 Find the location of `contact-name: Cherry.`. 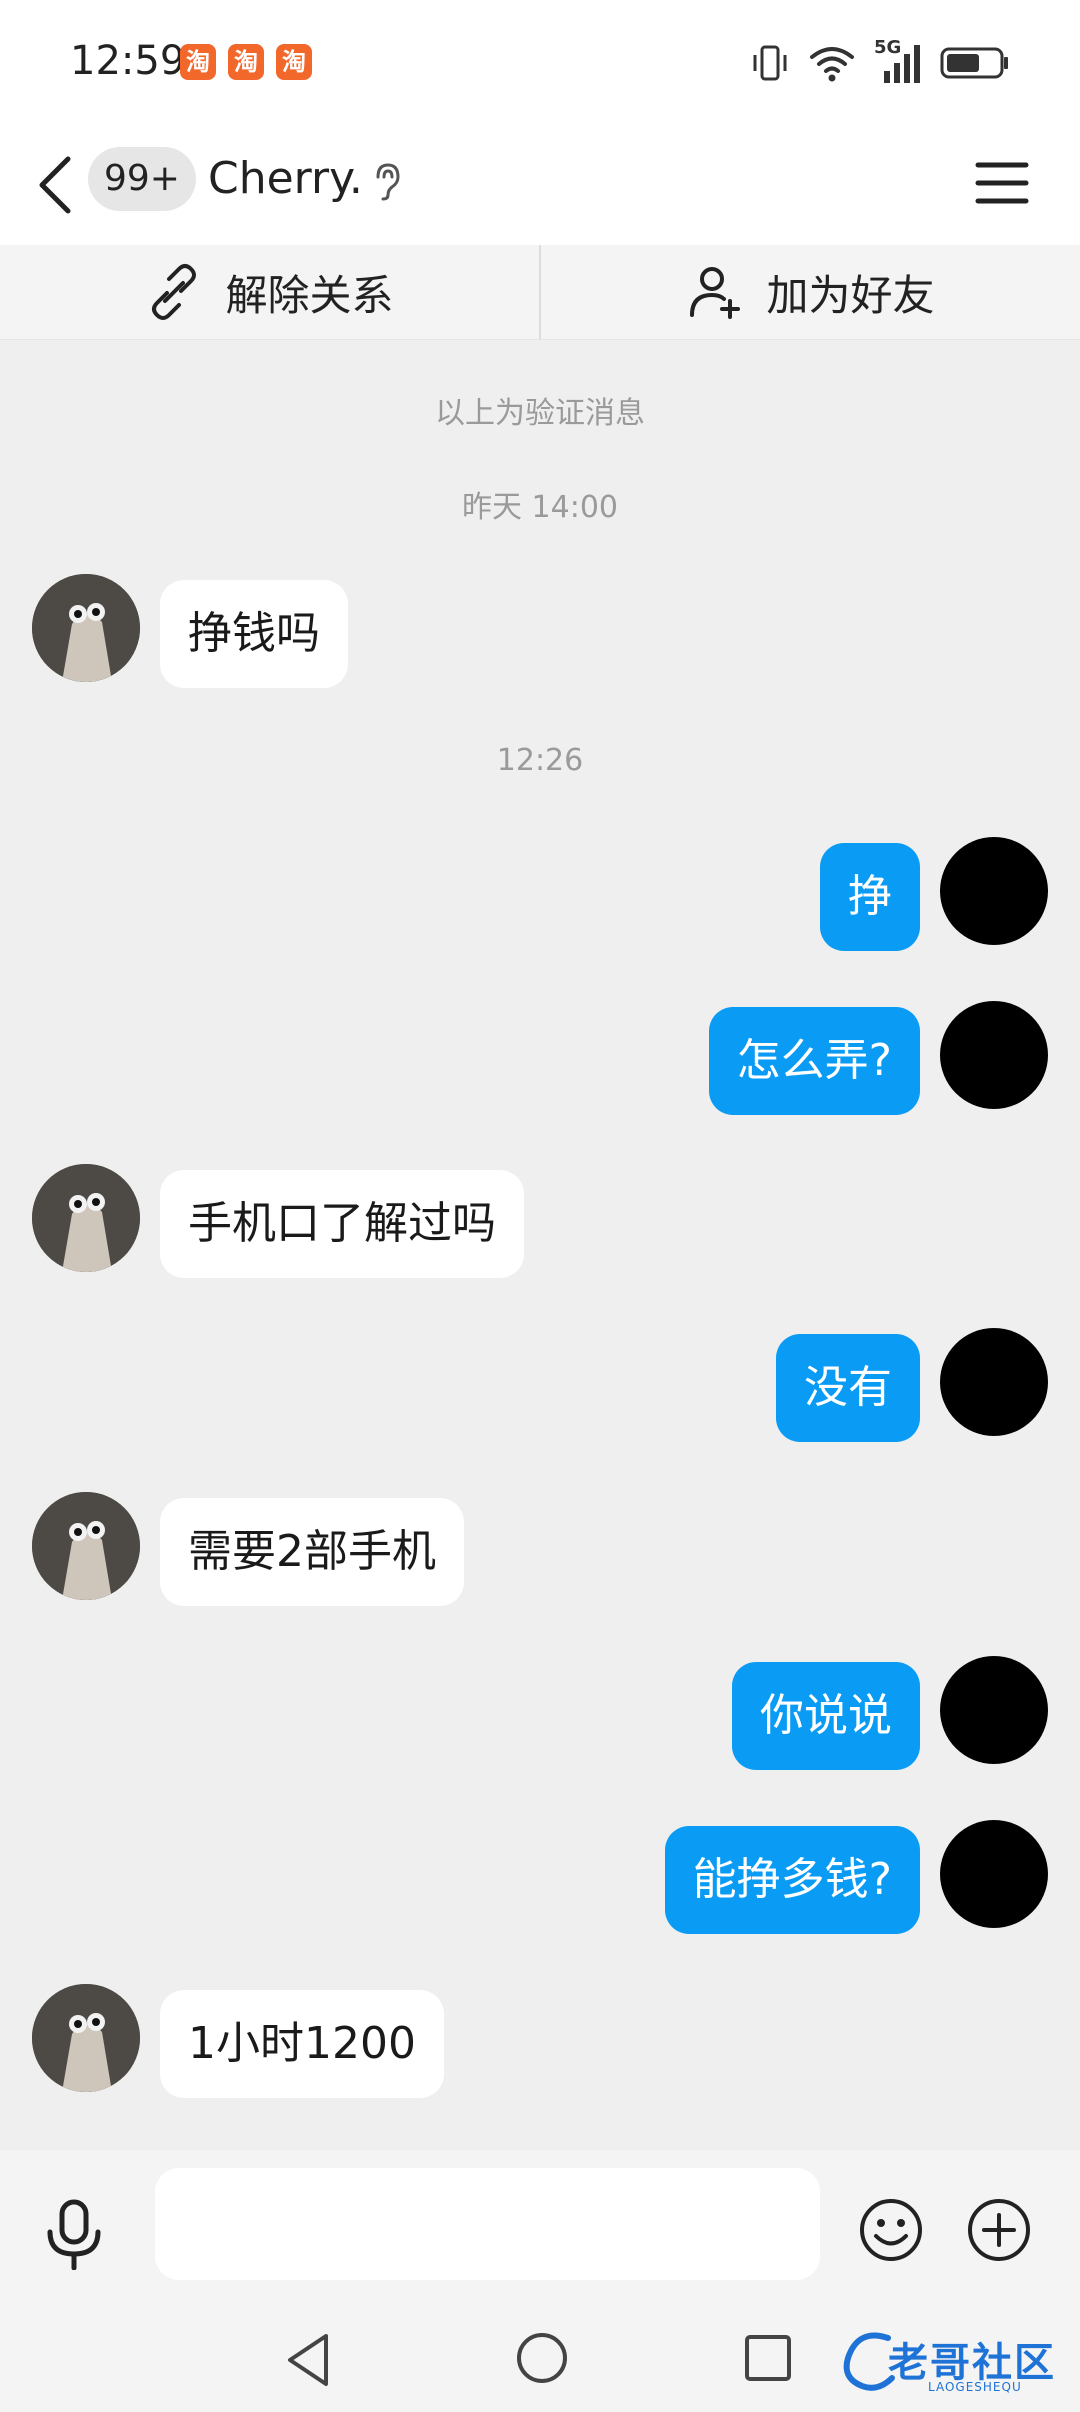

contact-name: Cherry. is located at coordinates (285, 178).